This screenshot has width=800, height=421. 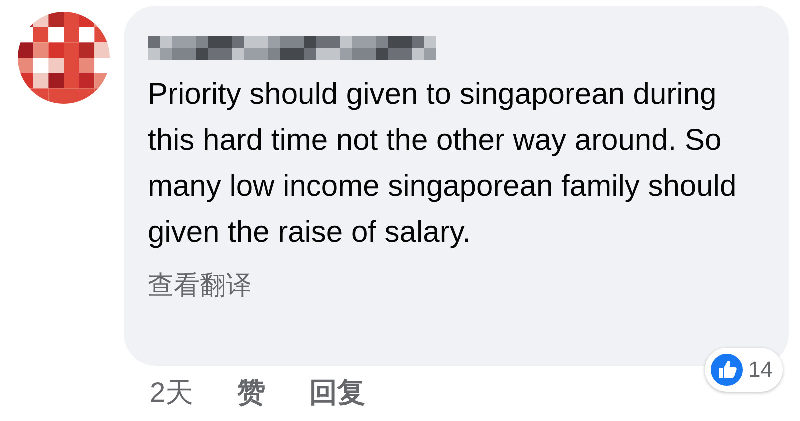 I want to click on action-link: 回复, so click(x=338, y=393).